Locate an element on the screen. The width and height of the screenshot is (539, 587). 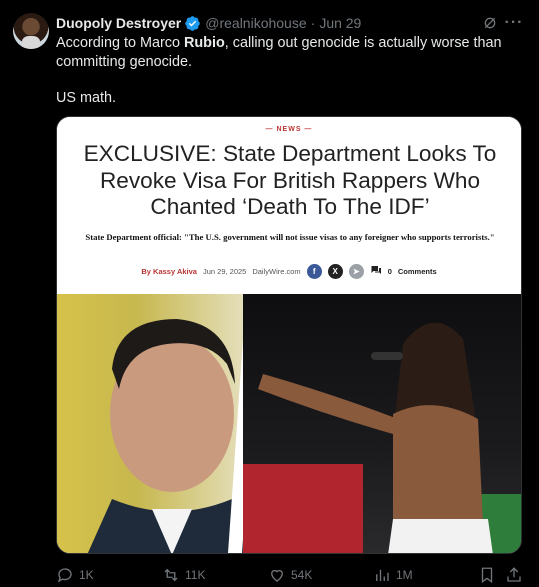
reply-icon is located at coordinates (64, 575).